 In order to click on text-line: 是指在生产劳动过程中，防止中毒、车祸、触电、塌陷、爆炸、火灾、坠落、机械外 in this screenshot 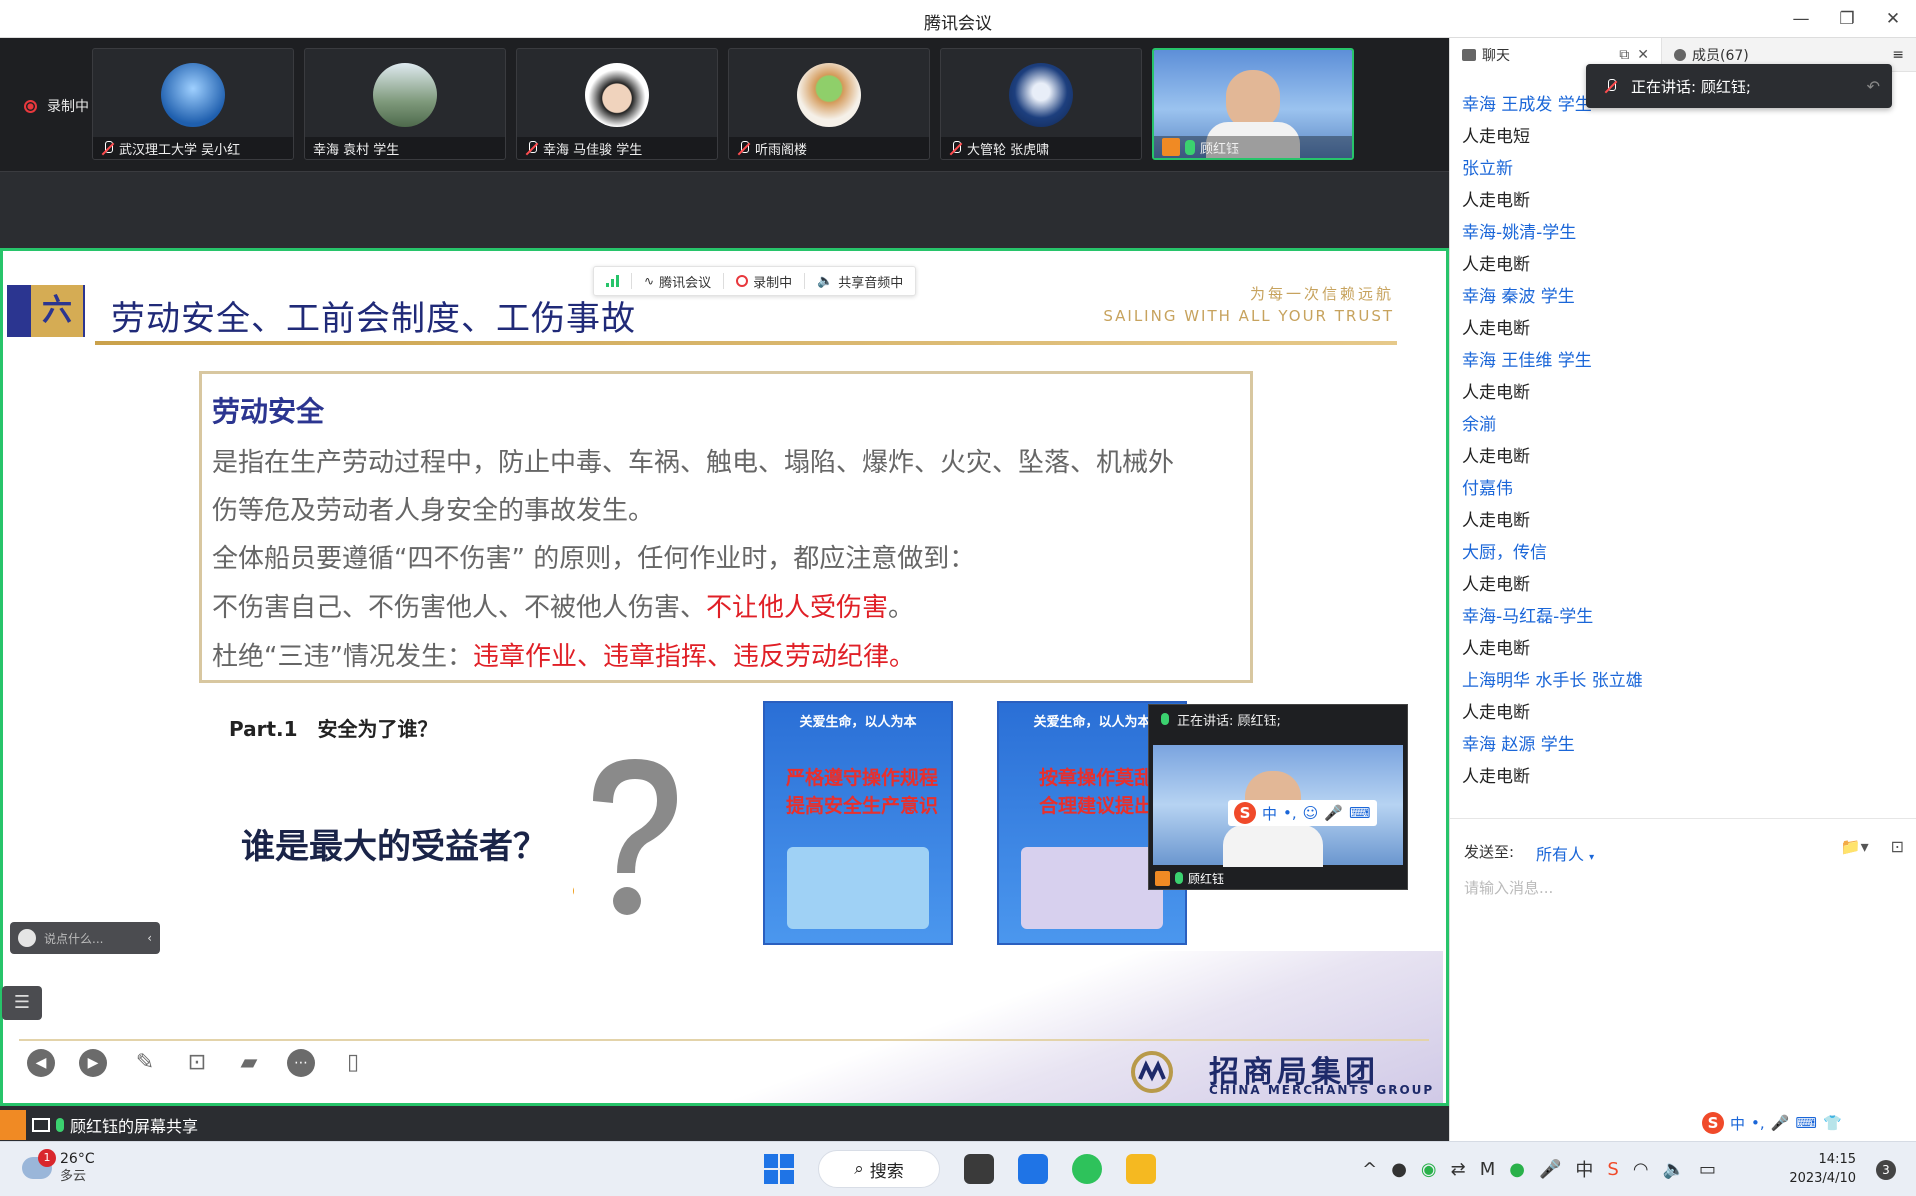, I will do `click(693, 463)`.